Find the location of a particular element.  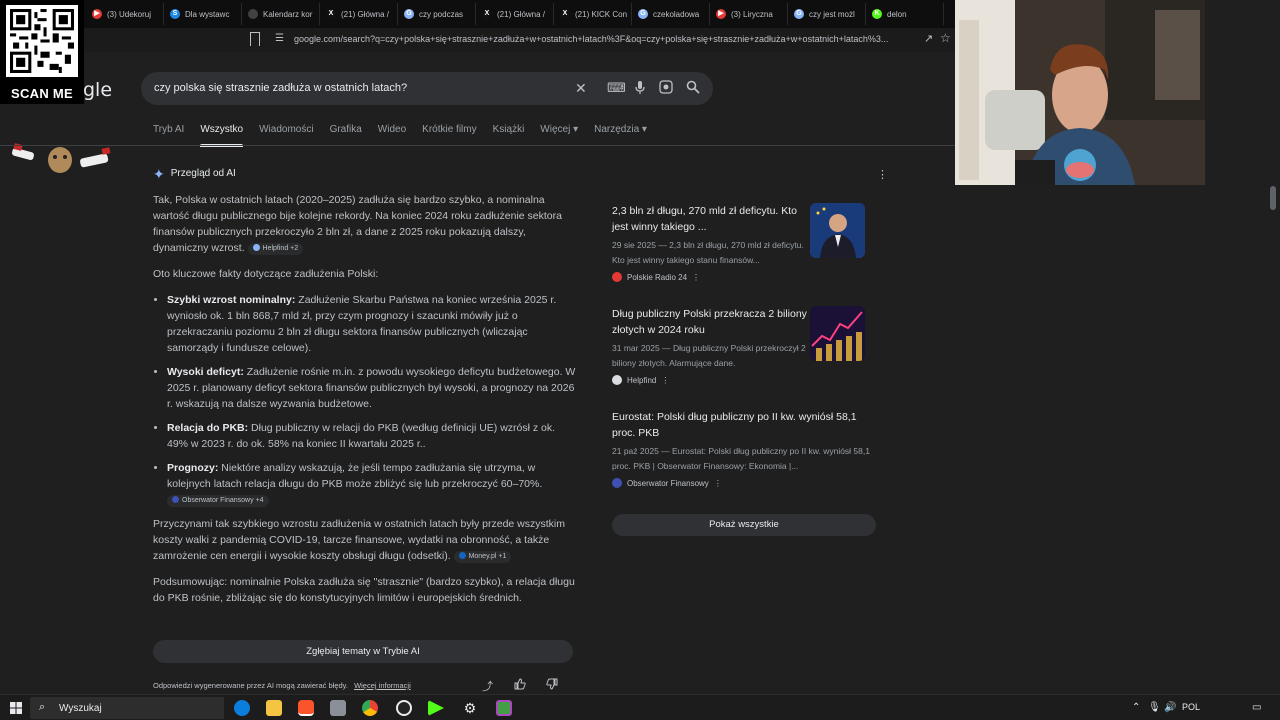

windows-start-icon is located at coordinates (16, 710).